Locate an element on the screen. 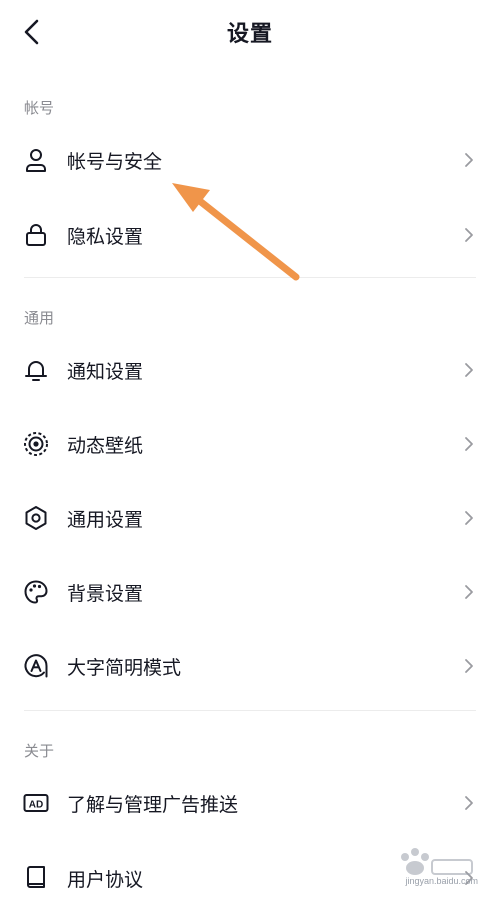 This screenshot has height=902, width=500. settings-item-label: 大字简明模式 is located at coordinates (124, 667).